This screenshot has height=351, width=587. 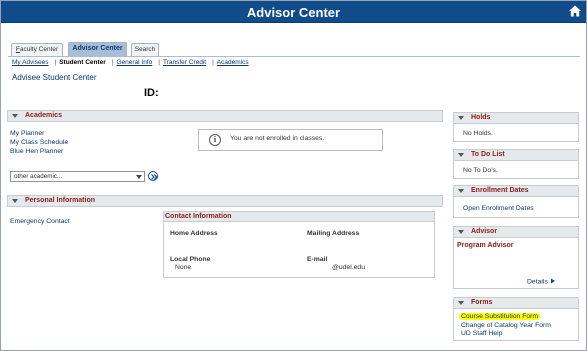 I want to click on tab-advisor-center: Advisor Center, so click(x=97, y=49).